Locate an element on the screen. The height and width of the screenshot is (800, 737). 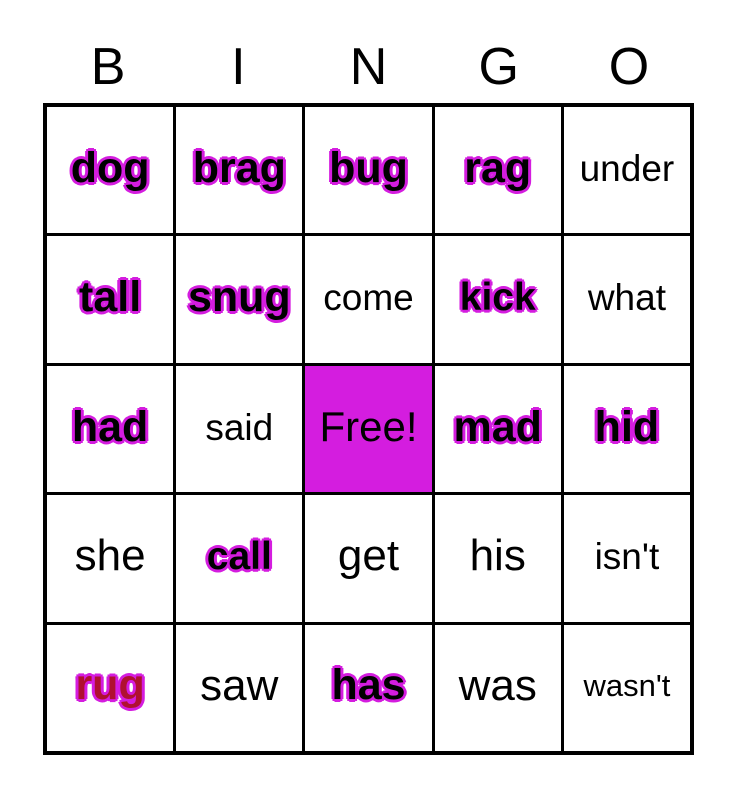
bingo-row: dog brag bug rag under is located at coordinates (369, 170).